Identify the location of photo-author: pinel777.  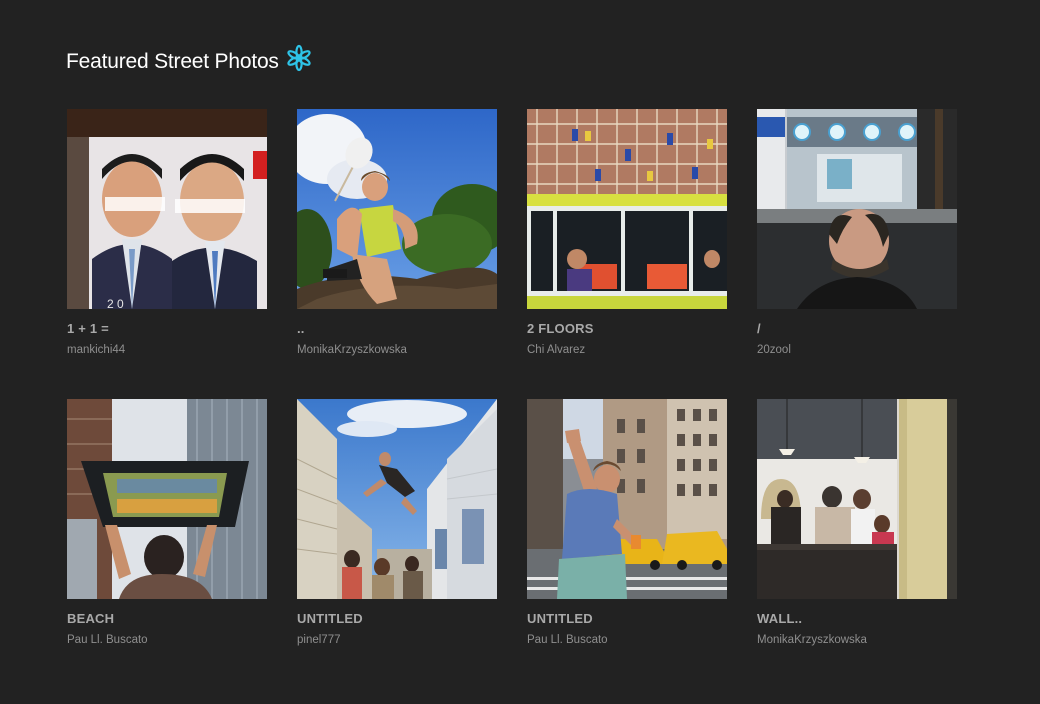
(397, 640).